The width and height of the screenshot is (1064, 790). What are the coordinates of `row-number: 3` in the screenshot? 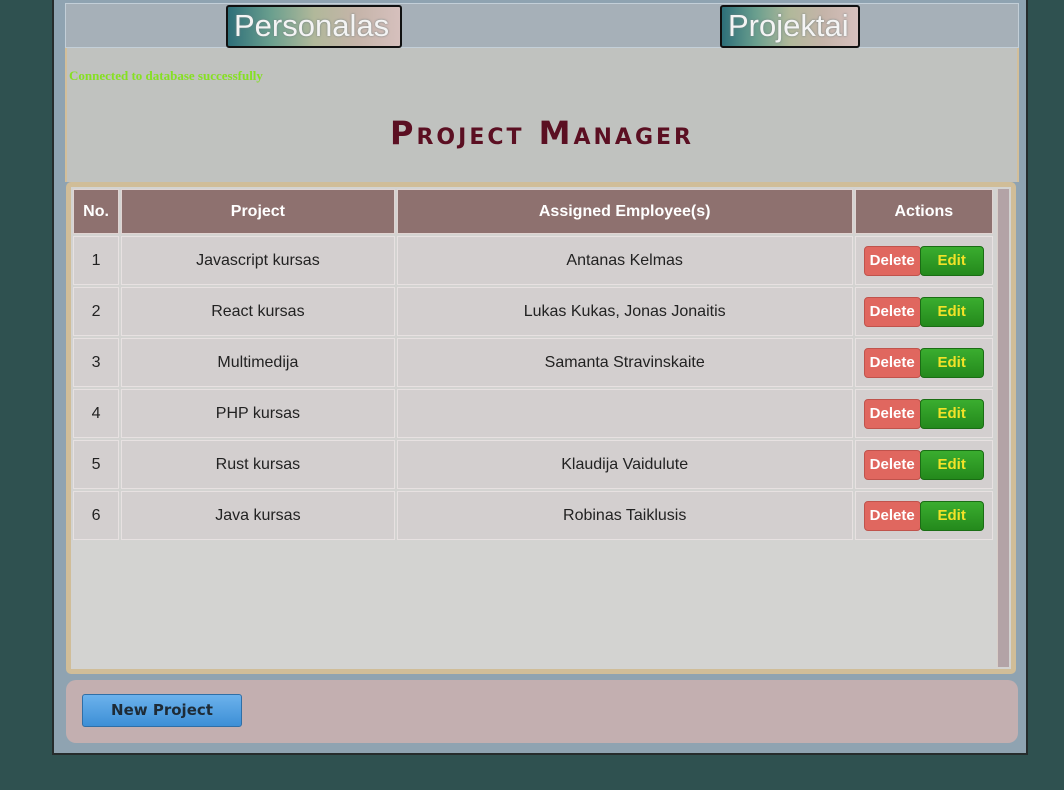 It's located at (96, 362).